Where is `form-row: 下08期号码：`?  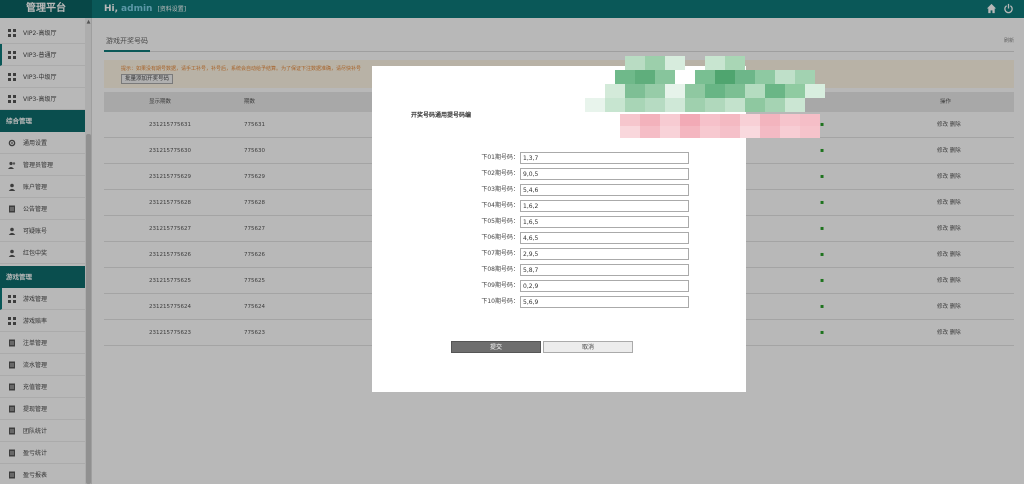 form-row: 下08期号码： is located at coordinates (550, 270).